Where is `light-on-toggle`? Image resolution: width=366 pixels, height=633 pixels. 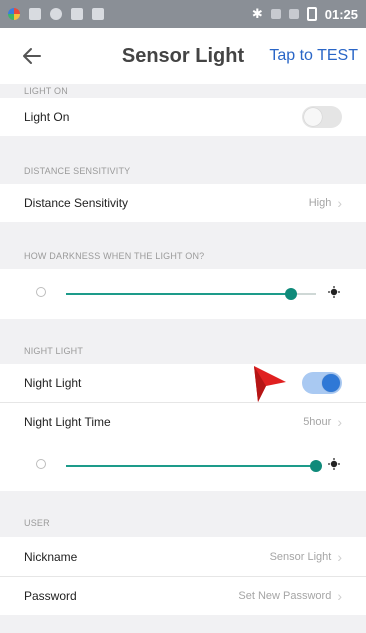 light-on-toggle is located at coordinates (322, 117).